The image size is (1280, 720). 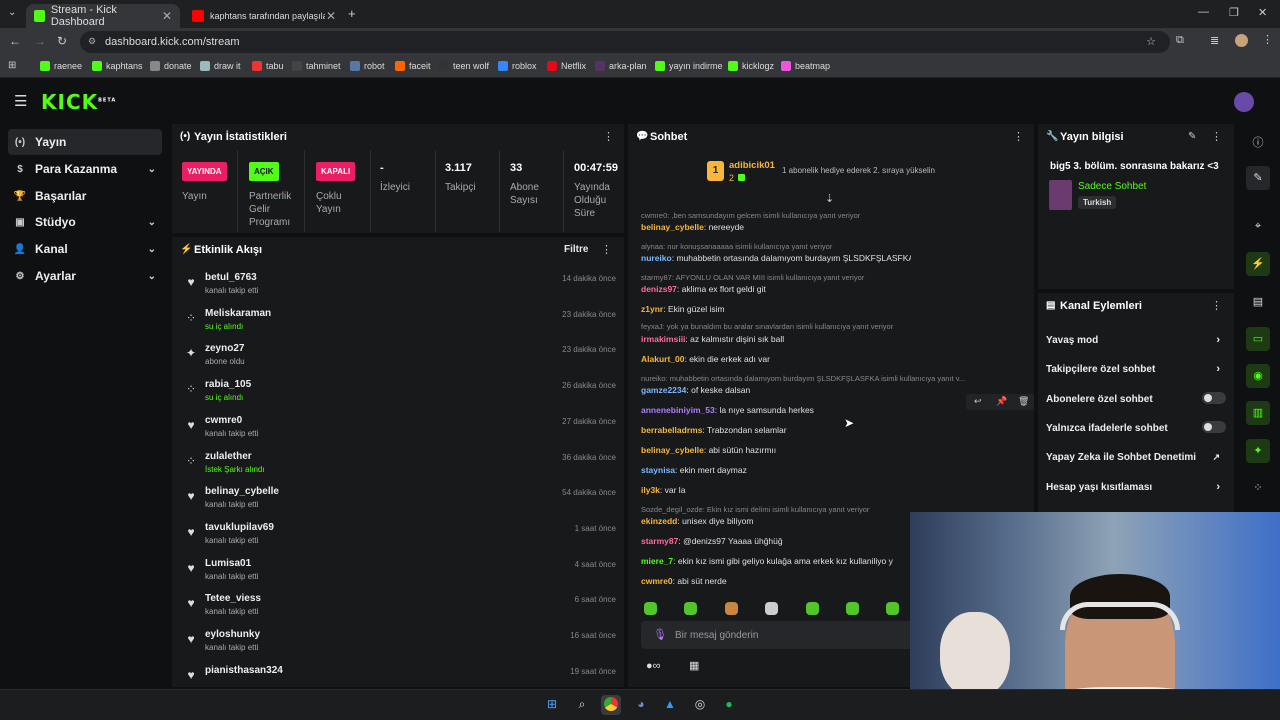 What do you see at coordinates (1258, 178) in the screenshot?
I see `edit-icon: ✎` at bounding box center [1258, 178].